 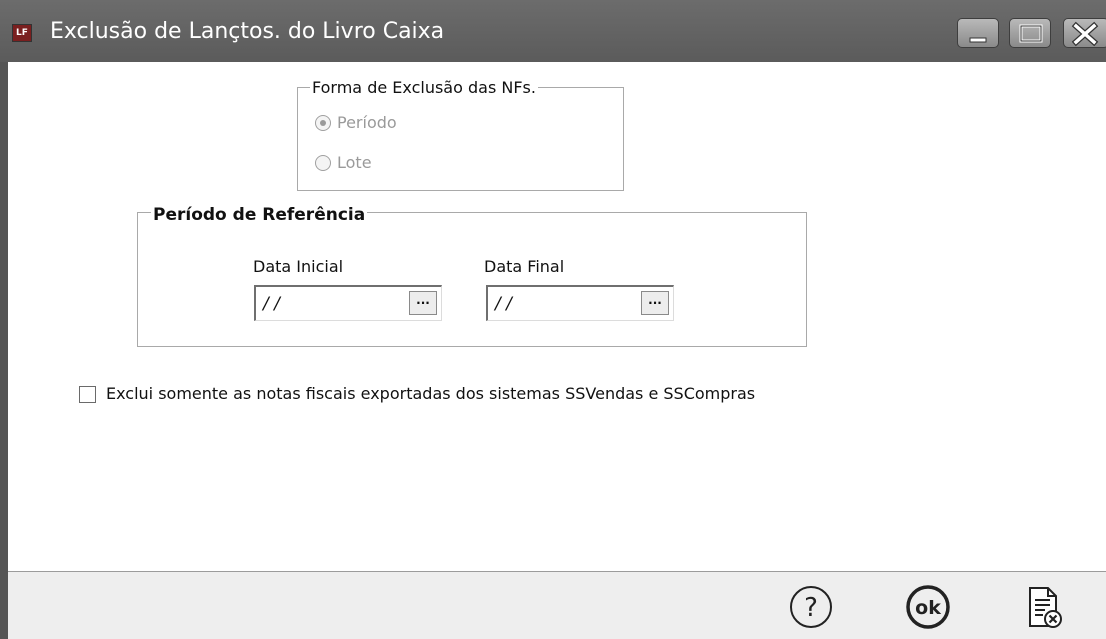 I want to click on forma-exclusao-group, so click(x=460, y=139).